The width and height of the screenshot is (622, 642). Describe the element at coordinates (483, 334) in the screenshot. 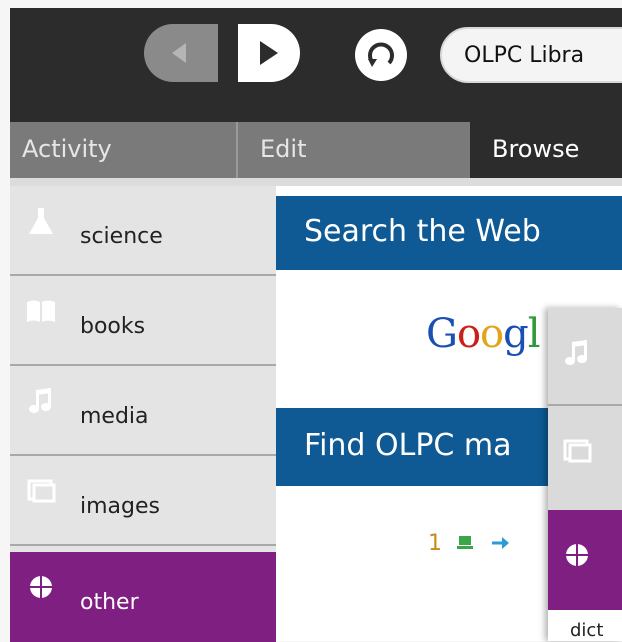

I see `google-logo: Googl` at that location.